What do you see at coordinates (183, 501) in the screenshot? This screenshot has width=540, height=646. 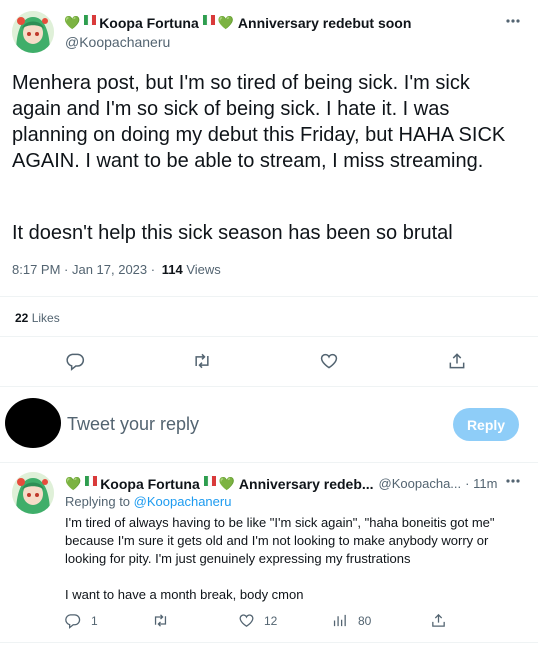 I see `replying-handle-link: @Koopachaneru` at bounding box center [183, 501].